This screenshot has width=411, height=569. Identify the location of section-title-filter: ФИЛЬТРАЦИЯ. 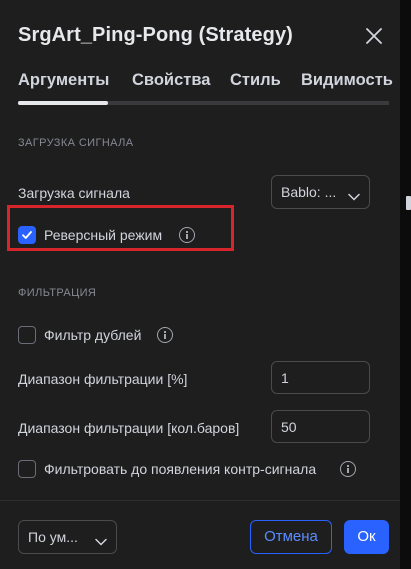
(57, 293).